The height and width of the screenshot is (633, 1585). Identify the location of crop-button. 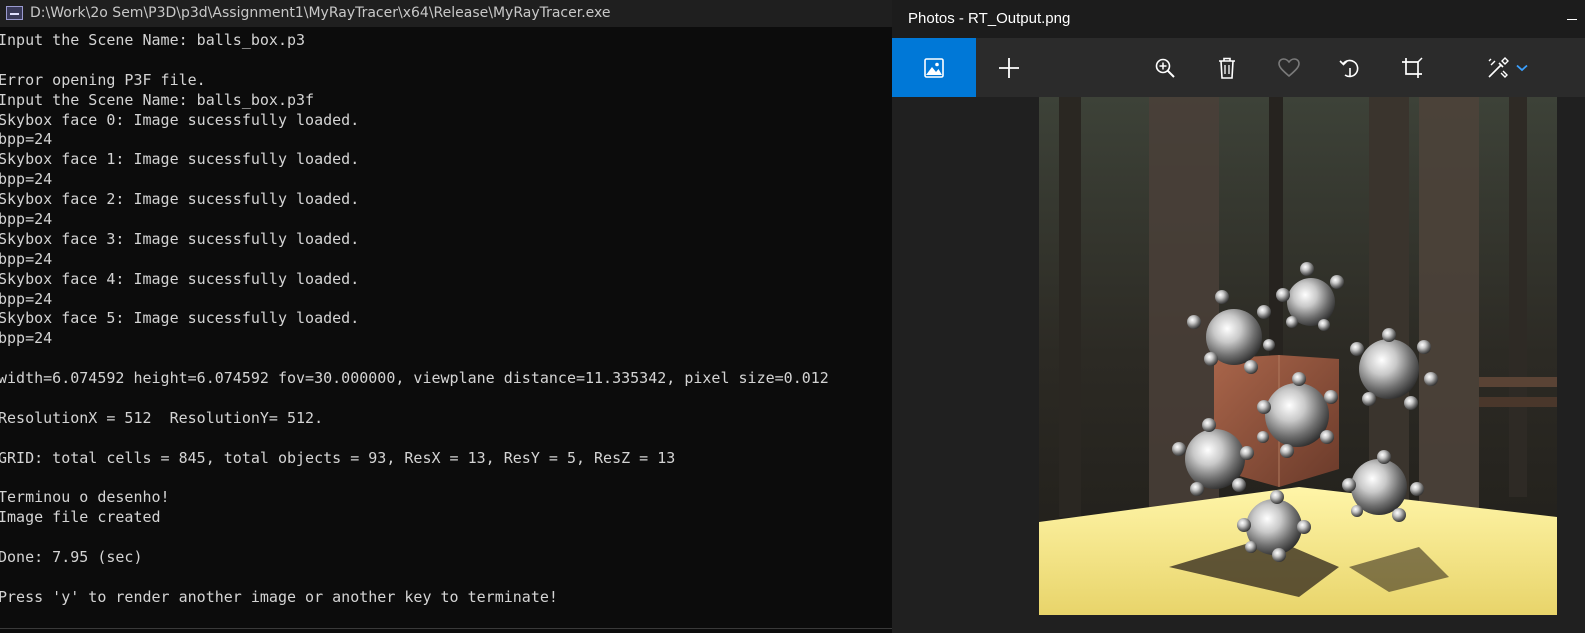
(1412, 67).